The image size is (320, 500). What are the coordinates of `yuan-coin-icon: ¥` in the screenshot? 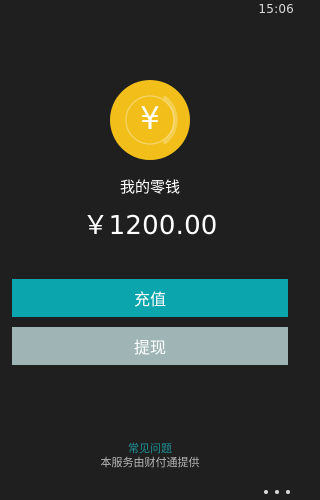 It's located at (150, 120).